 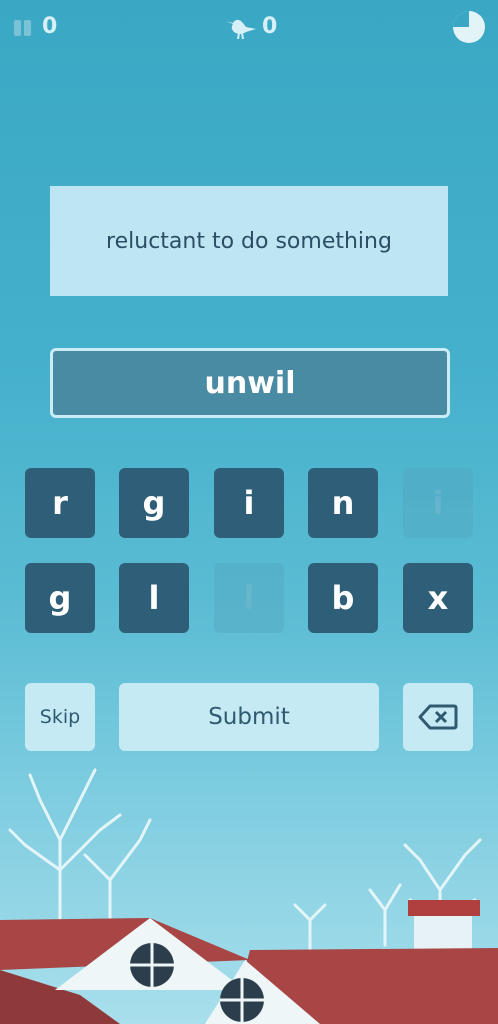 What do you see at coordinates (241, 29) in the screenshot?
I see `bird-icon` at bounding box center [241, 29].